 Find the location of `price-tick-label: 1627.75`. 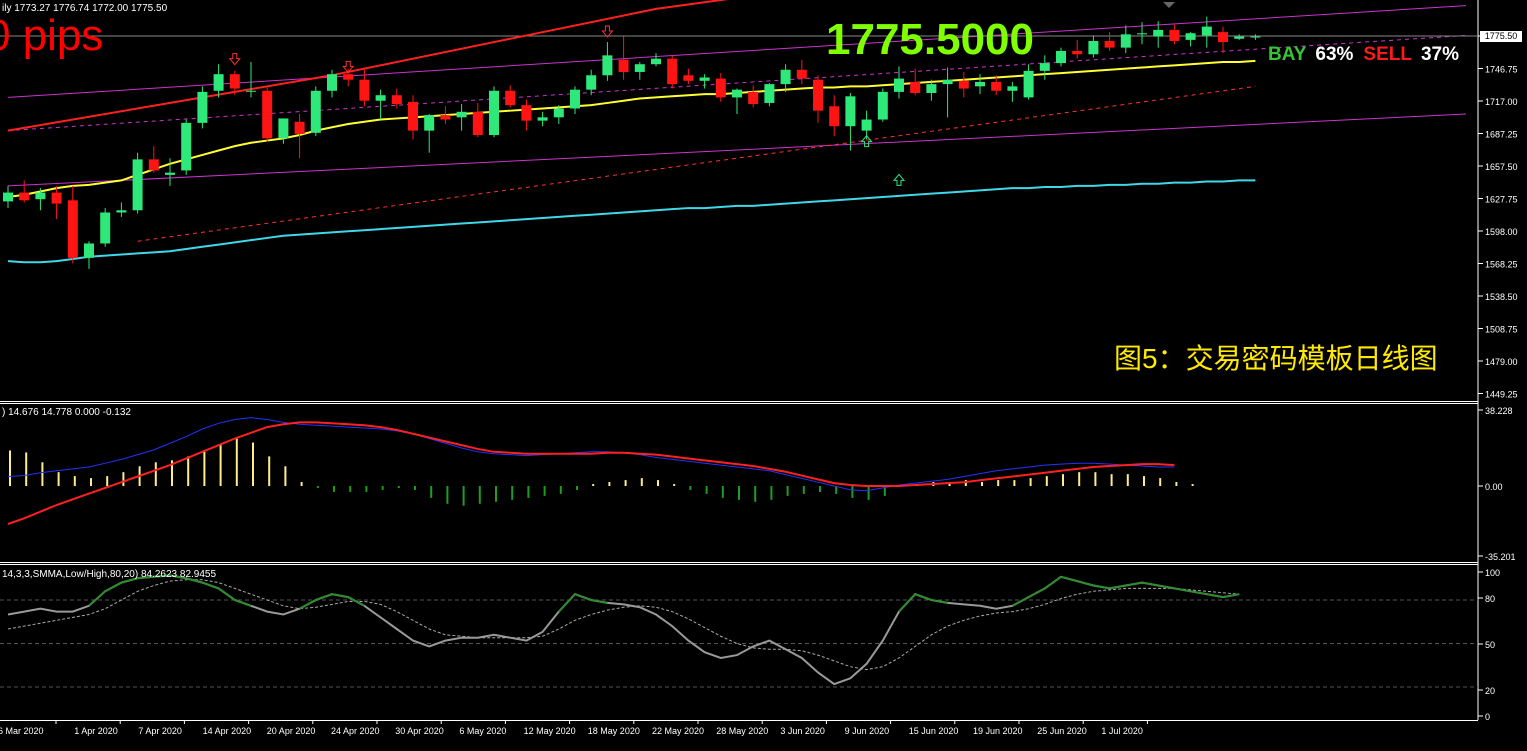

price-tick-label: 1627.75 is located at coordinates (1501, 200).